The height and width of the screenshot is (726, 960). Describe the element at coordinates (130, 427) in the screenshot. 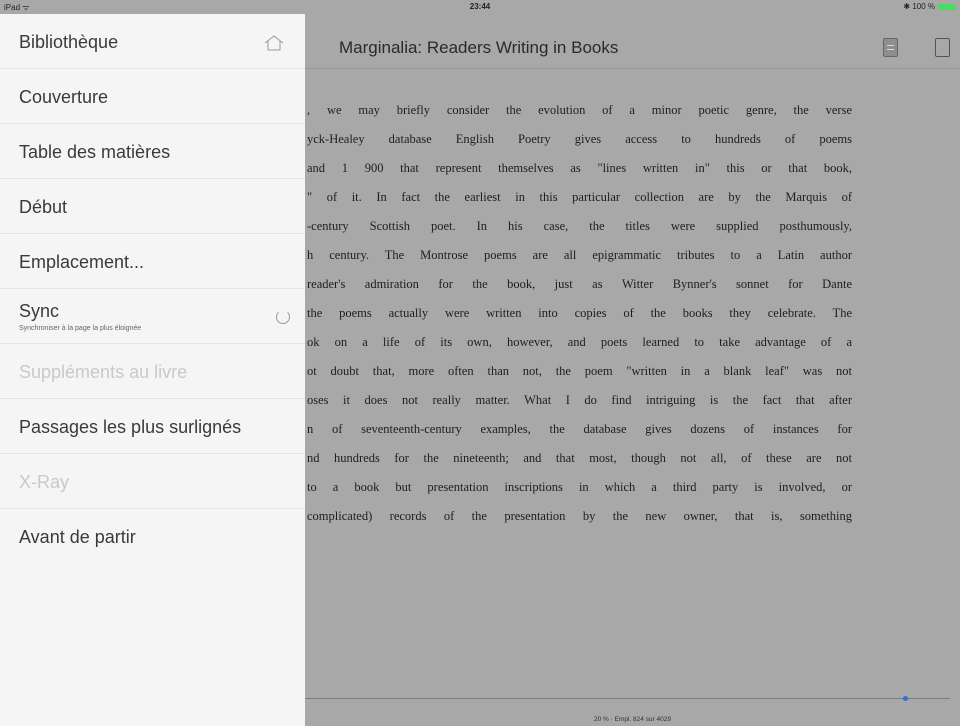

I see `menu-item-label: Passages les plus surlignés` at that location.